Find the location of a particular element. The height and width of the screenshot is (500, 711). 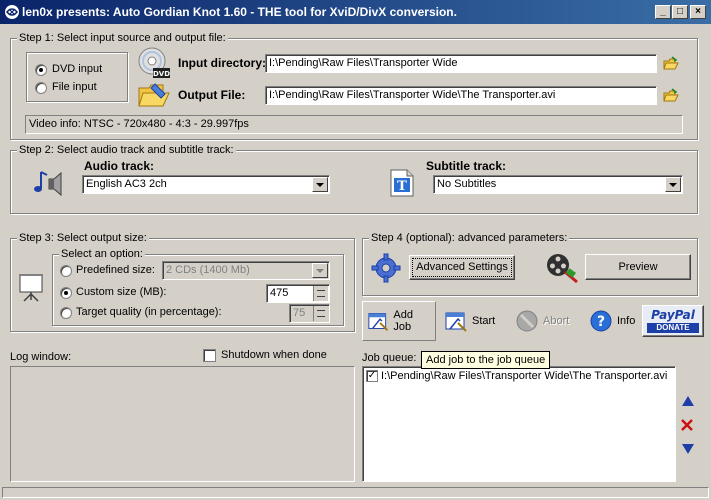

presentation-board-icon is located at coordinates (31, 288).